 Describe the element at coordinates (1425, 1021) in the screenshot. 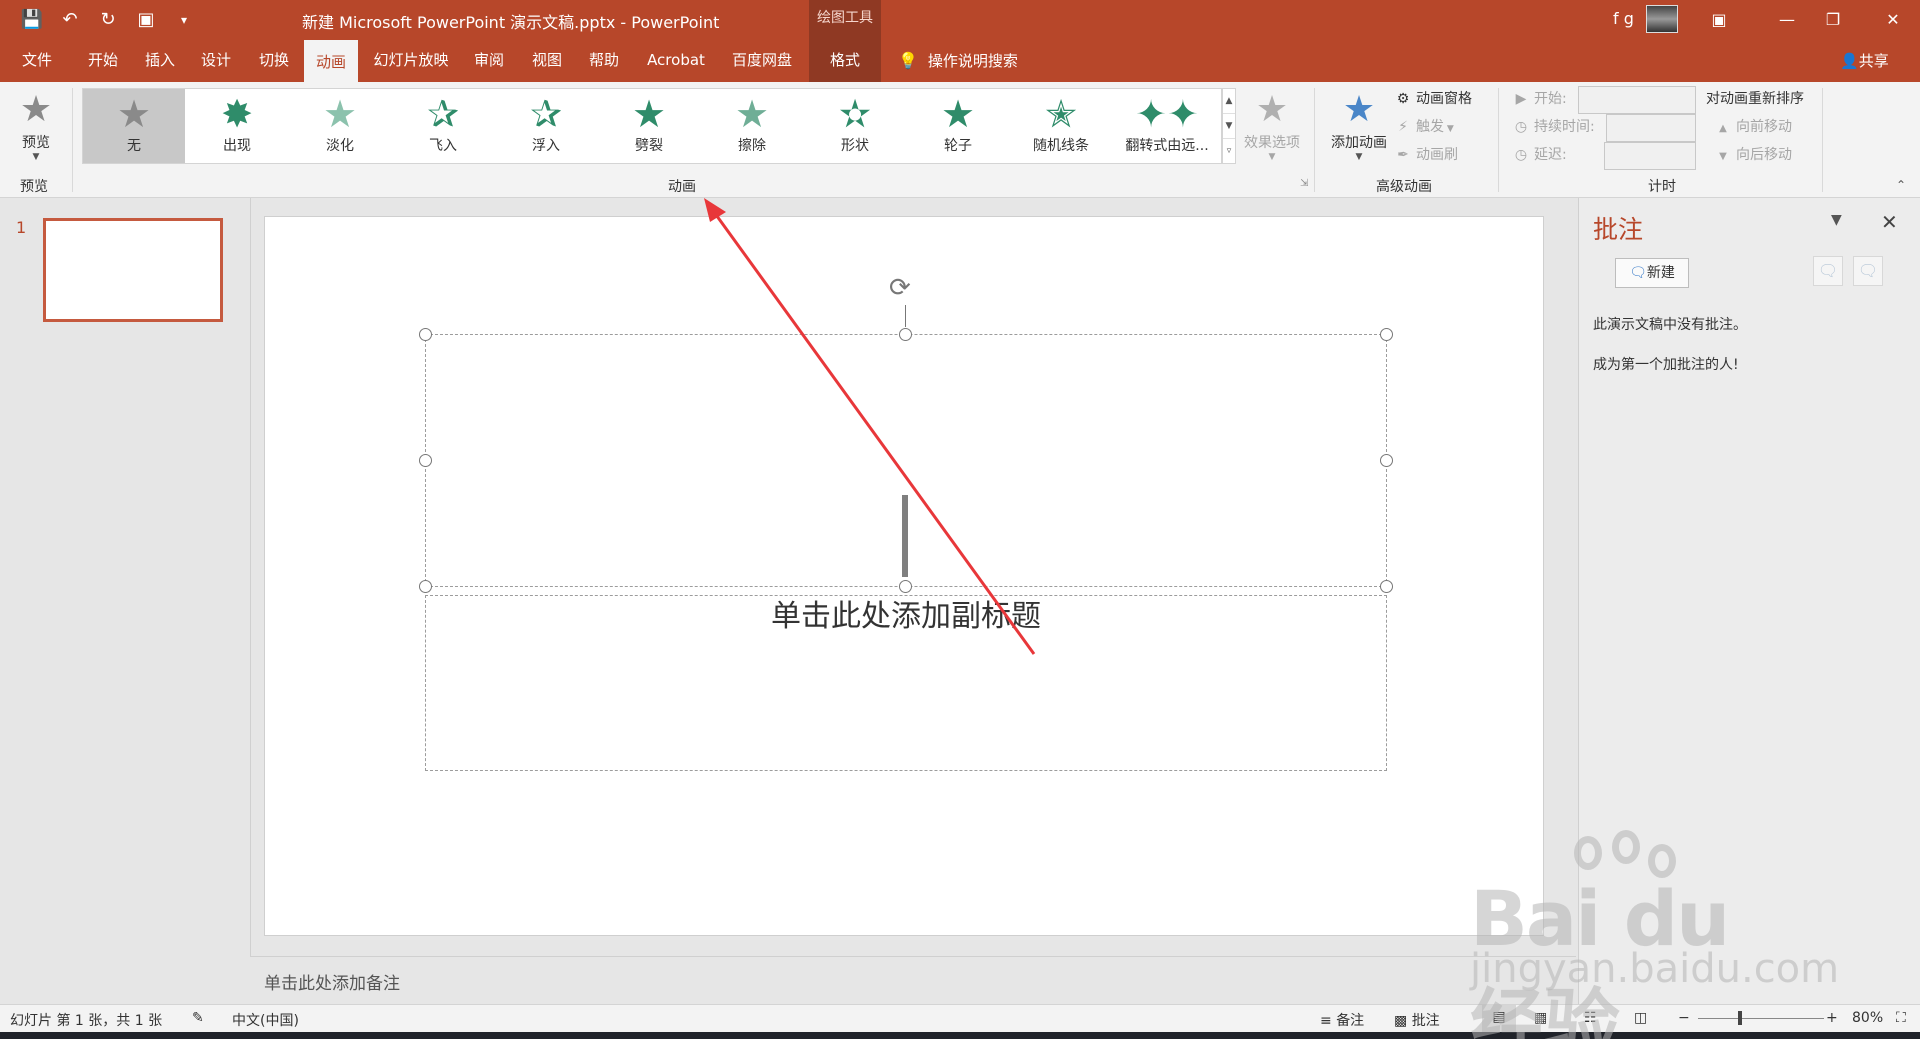

I see `comments-toggle-label: 批注` at that location.